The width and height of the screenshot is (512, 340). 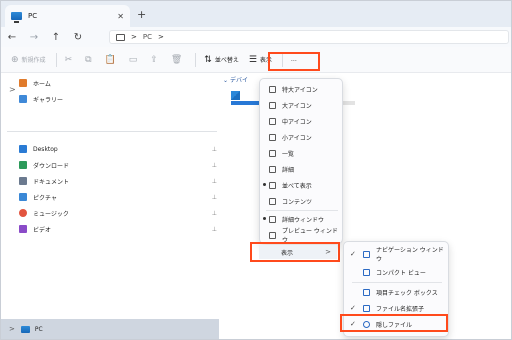 What do you see at coordinates (272, 153) in the screenshot?
I see `list-icon` at bounding box center [272, 153].